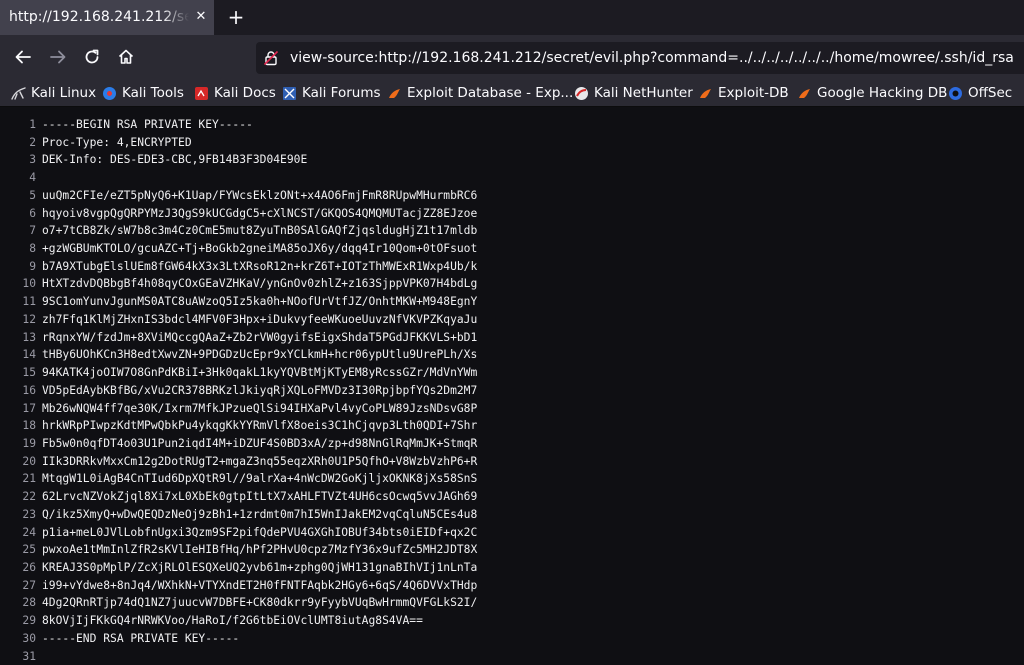 Image resolution: width=1024 pixels, height=665 pixels. I want to click on line-number: 9, so click(32, 266).